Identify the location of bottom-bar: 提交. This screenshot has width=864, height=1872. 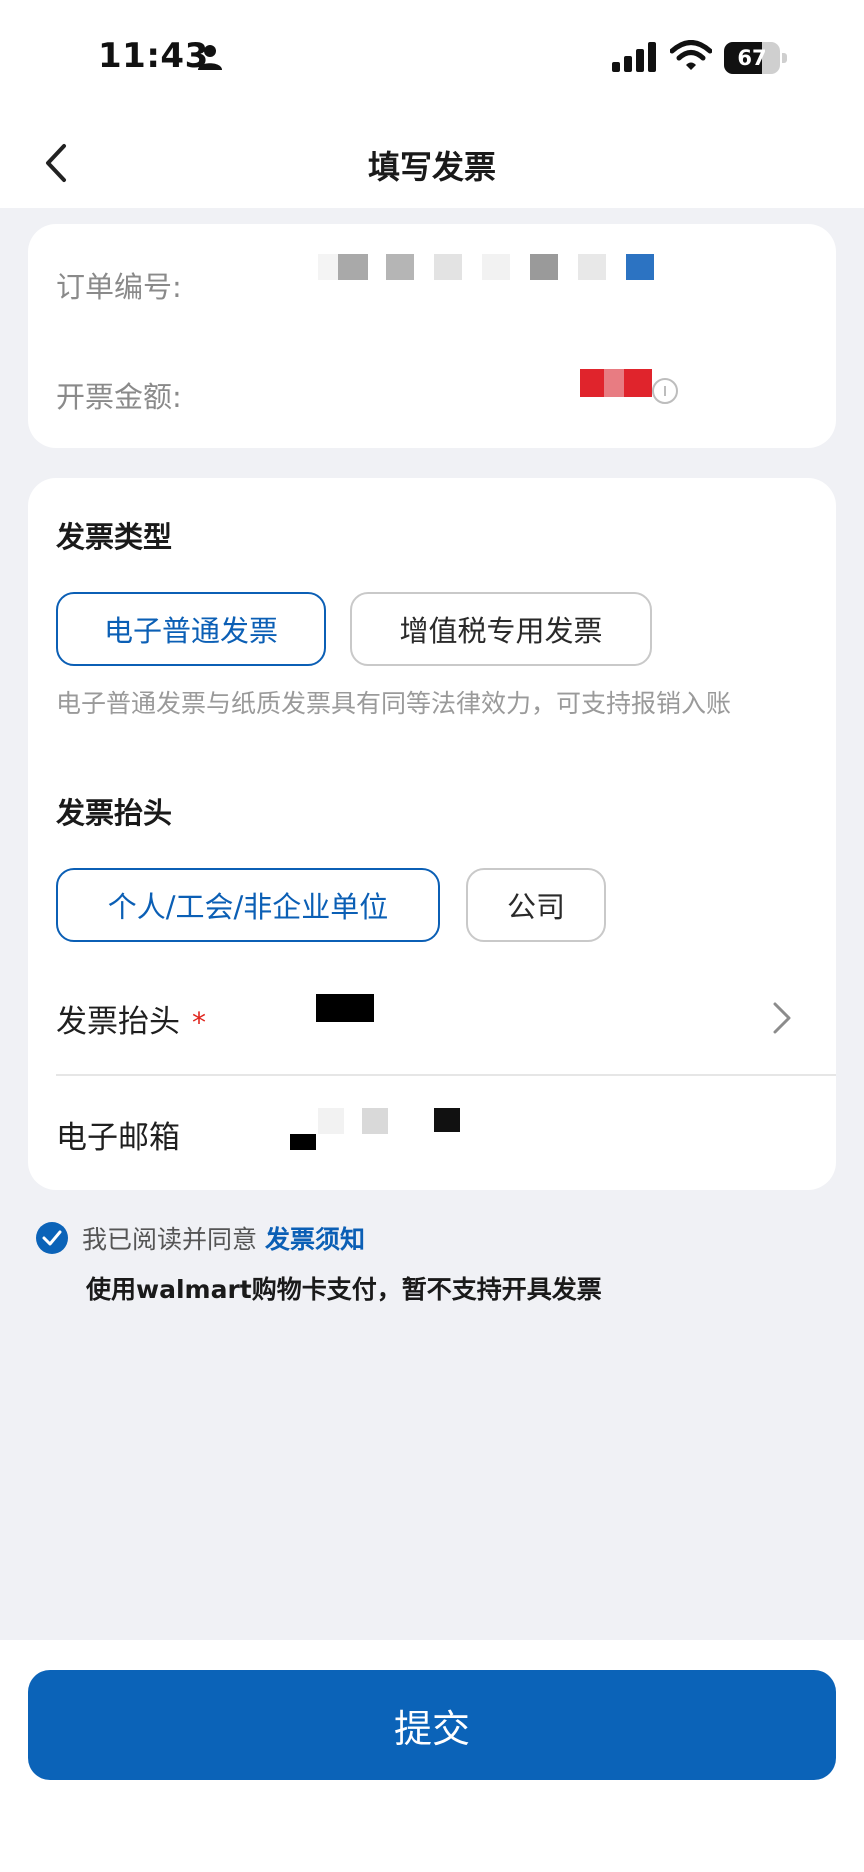
(432, 1756).